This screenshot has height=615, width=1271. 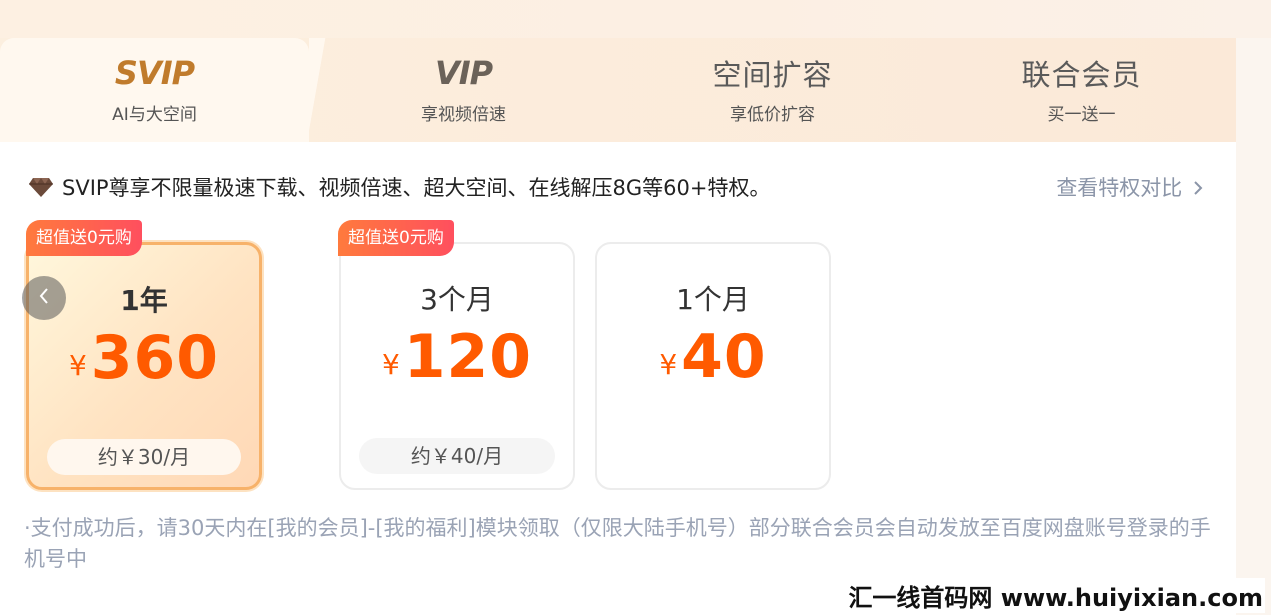 What do you see at coordinates (724, 357) in the screenshot?
I see `price-value: 40` at bounding box center [724, 357].